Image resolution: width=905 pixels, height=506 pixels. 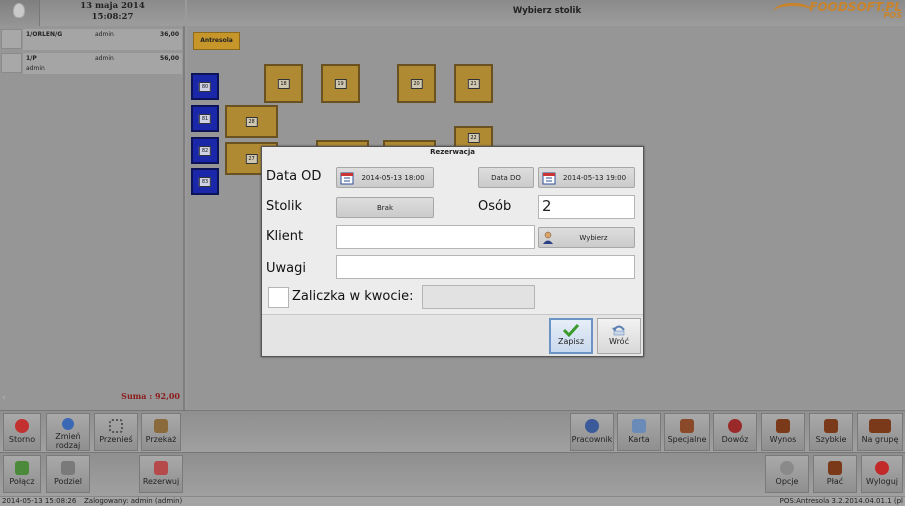 I want to click on wybierz-button: Wybierz, so click(x=586, y=237).